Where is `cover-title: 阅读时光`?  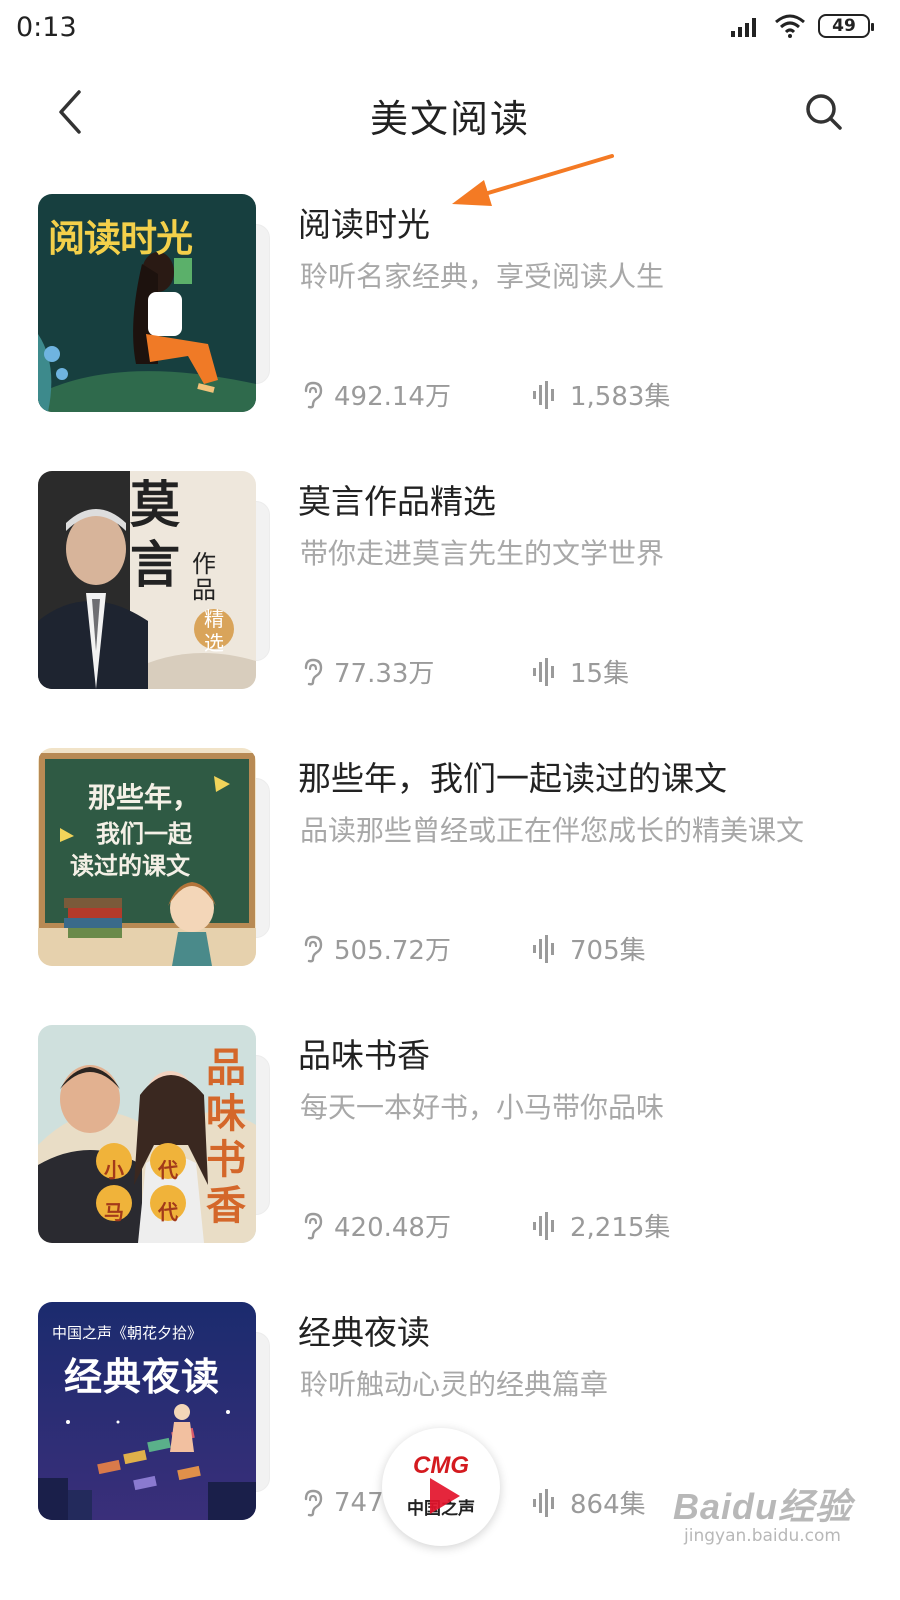 cover-title: 阅读时光 is located at coordinates (120, 238).